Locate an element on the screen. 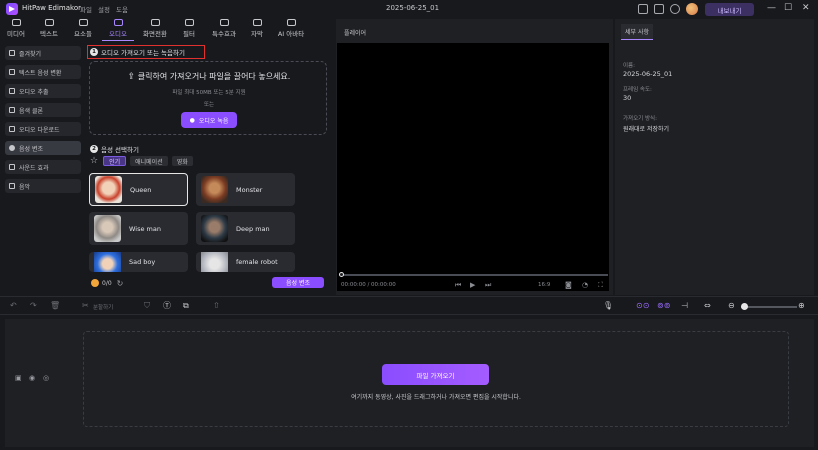 This screenshot has height=450, width=818. voice-card-queen: Queen is located at coordinates (138, 189).